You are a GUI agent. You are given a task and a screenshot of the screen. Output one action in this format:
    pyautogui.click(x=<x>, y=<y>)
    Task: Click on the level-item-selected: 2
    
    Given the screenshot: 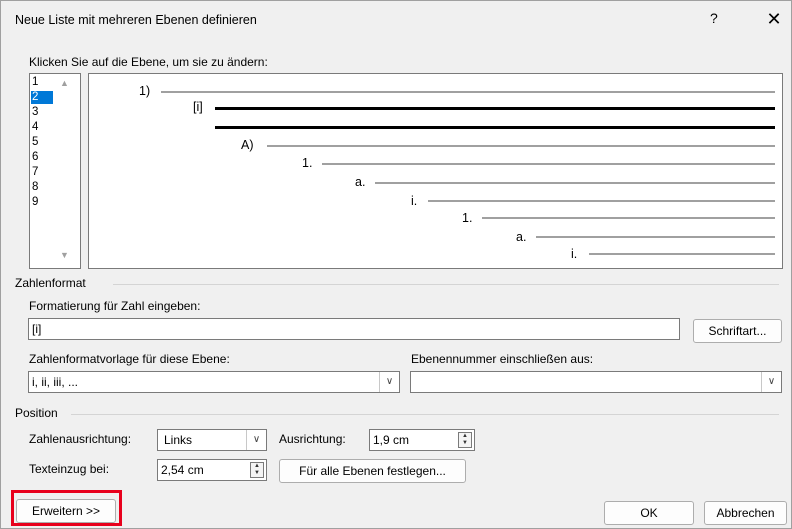 What is the action you would take?
    pyautogui.click(x=42, y=97)
    